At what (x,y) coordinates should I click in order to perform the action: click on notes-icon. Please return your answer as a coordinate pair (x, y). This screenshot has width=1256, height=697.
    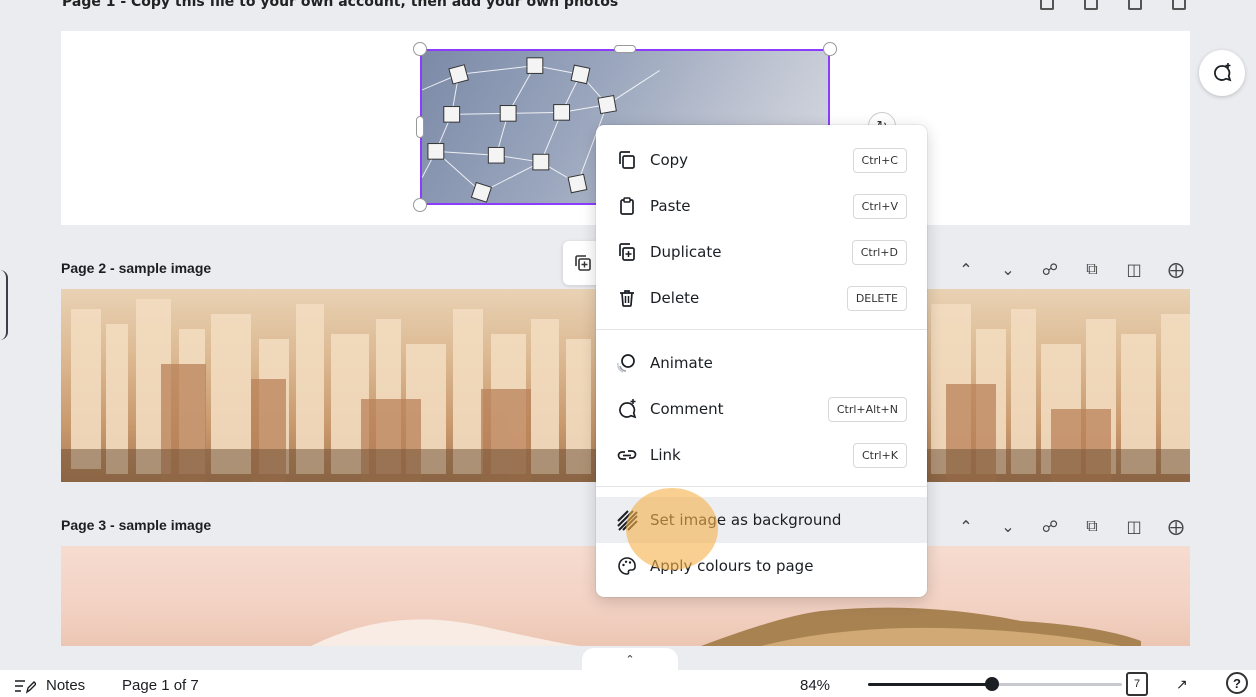
    Looking at the image, I should click on (25, 686).